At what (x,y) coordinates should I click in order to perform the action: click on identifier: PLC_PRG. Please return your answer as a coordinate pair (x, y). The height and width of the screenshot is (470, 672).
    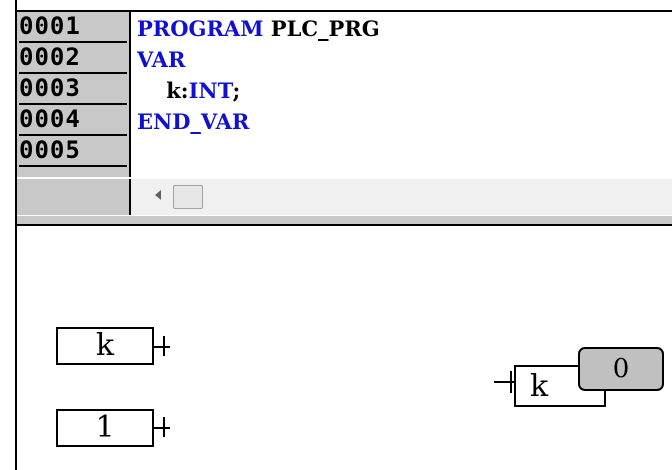
    Looking at the image, I should click on (321, 28).